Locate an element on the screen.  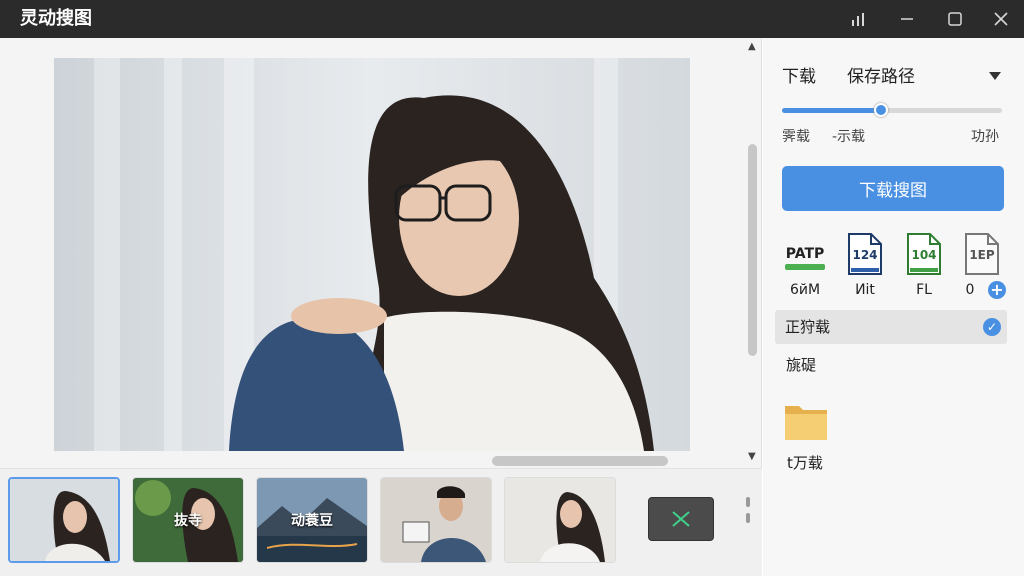
badge-icon is located at coordinates (805, 267).